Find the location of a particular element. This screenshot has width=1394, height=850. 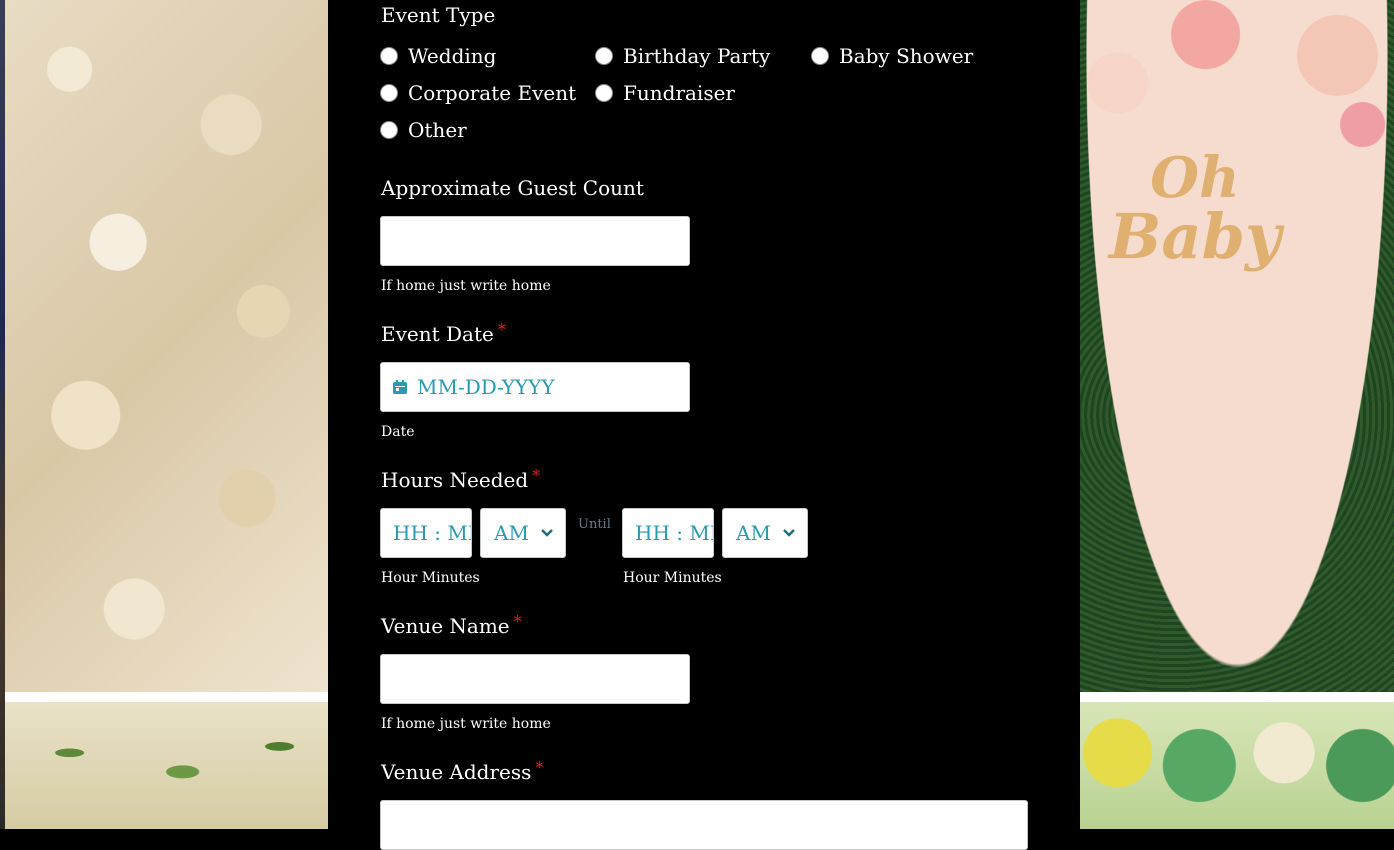

venue-name-field is located at coordinates (535, 679).